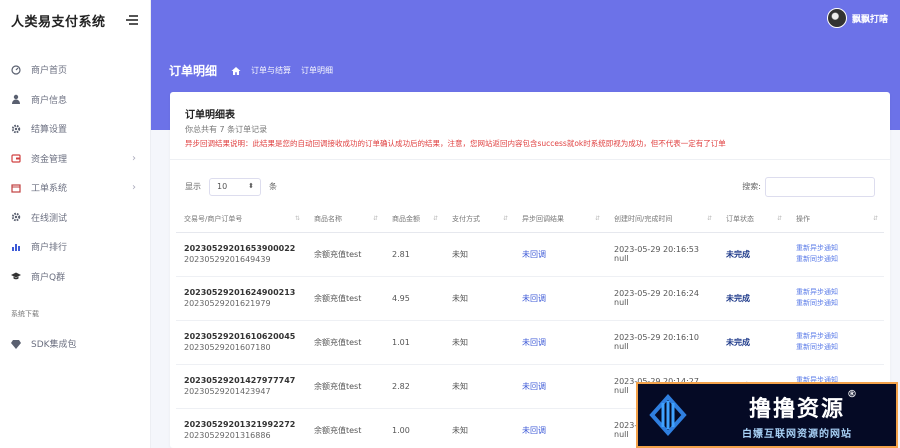 The image size is (900, 448). I want to click on user-menu: 飘飘打瞎, so click(857, 18).